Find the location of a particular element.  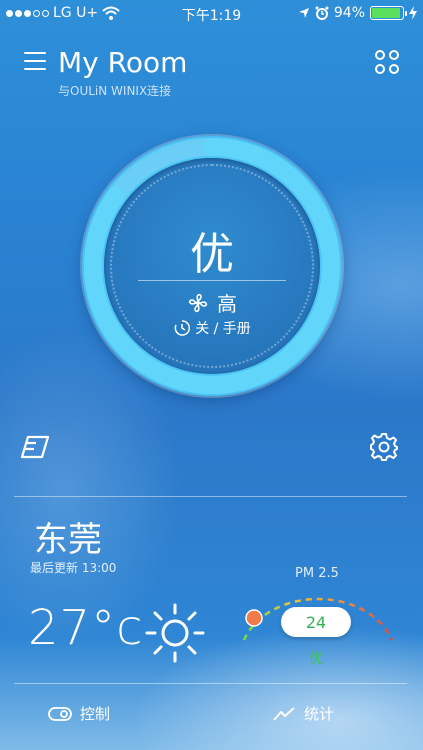

pm25-value-badge: 24 is located at coordinates (316, 622).